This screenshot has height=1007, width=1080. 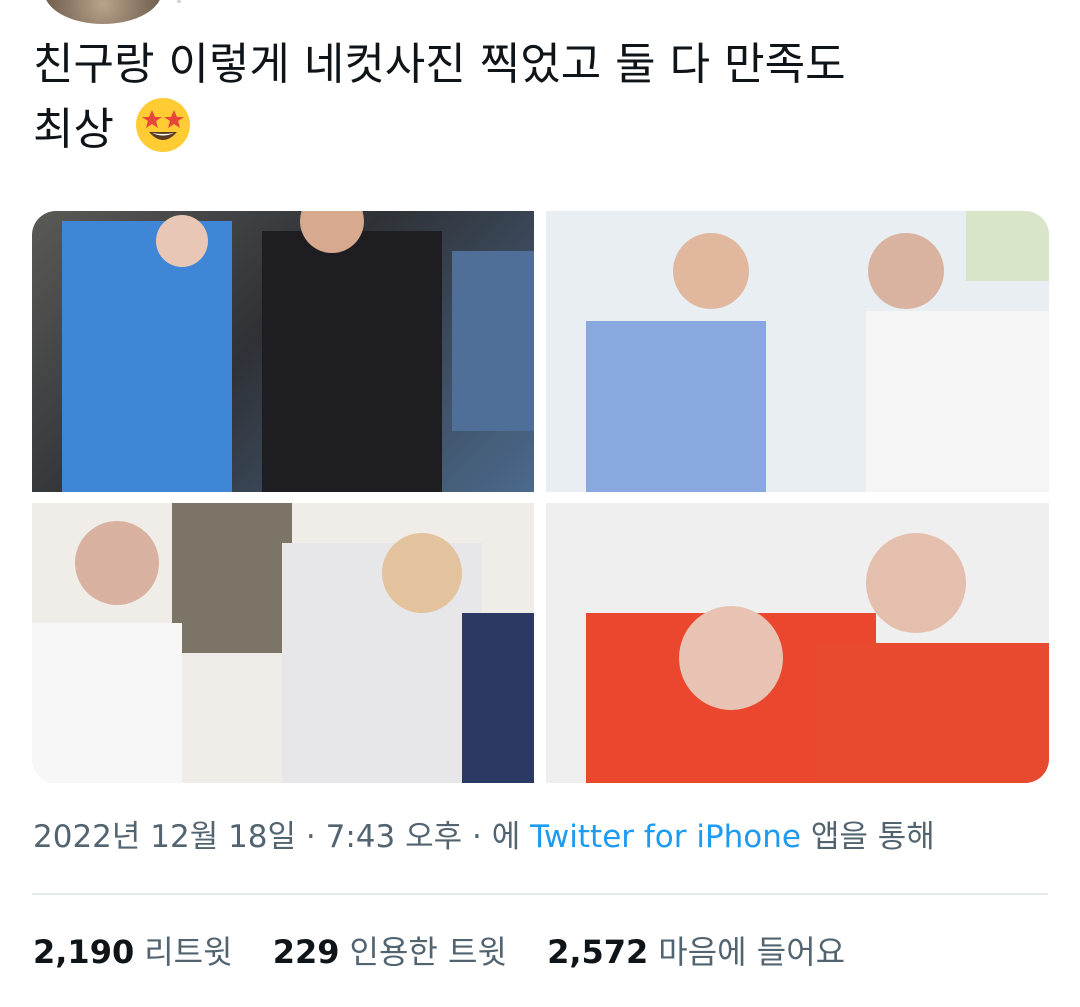 I want to click on divider, so click(x=540, y=894).